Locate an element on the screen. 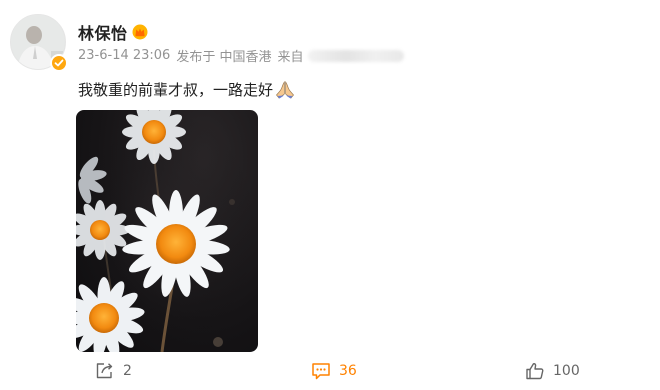 The image size is (660, 390). post-timestamp: 23-6-14 23:06 is located at coordinates (124, 55).